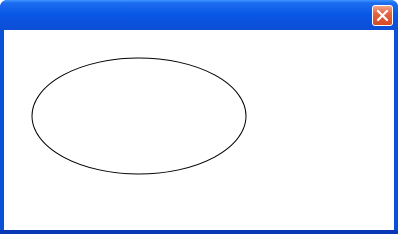 The width and height of the screenshot is (398, 240). Describe the element at coordinates (199, 232) in the screenshot. I see `window-frame-bottom` at that location.